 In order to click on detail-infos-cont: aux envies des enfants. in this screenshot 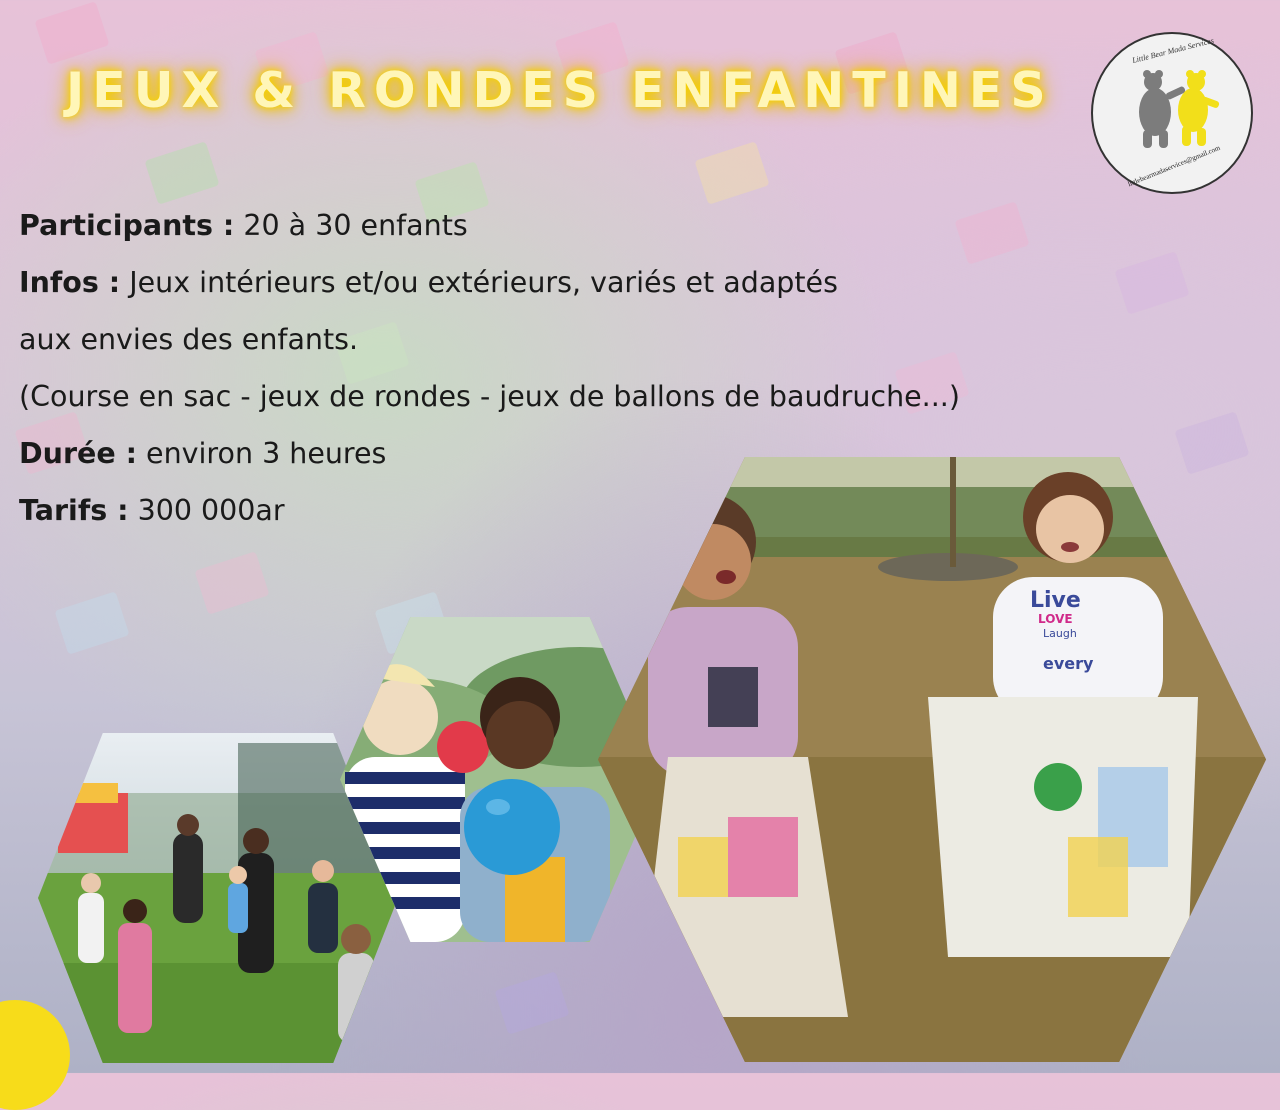, I will do `click(539, 345)`.